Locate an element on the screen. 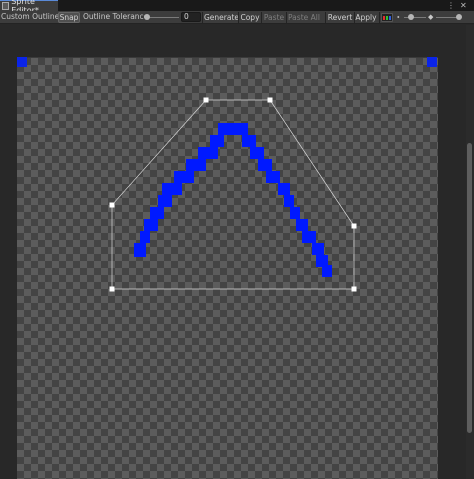 The height and width of the screenshot is (479, 474). sprite-rect-corner-top-left is located at coordinates (22, 62).